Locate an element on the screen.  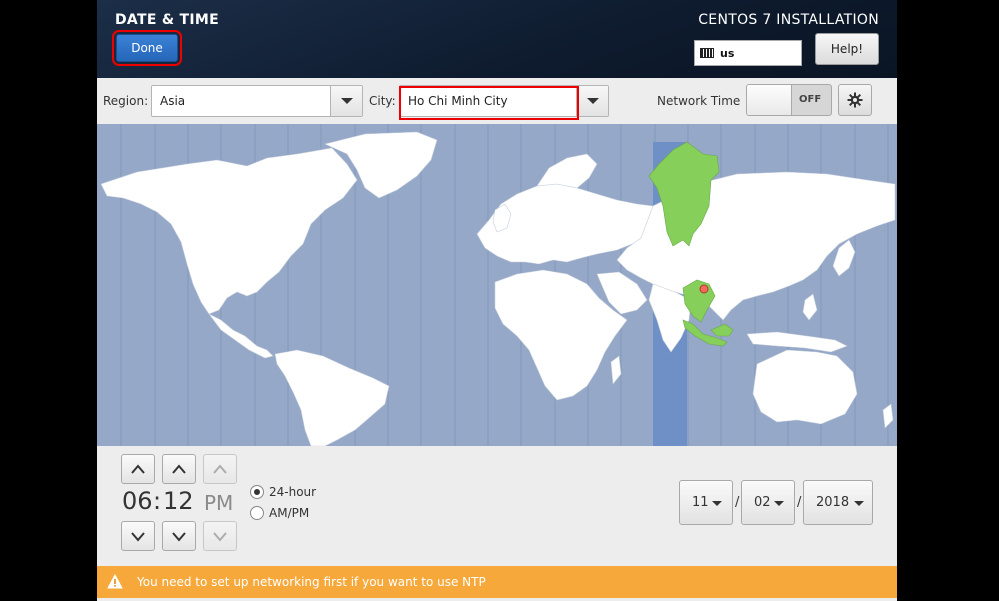
day-combo: 02 is located at coordinates (768, 502).